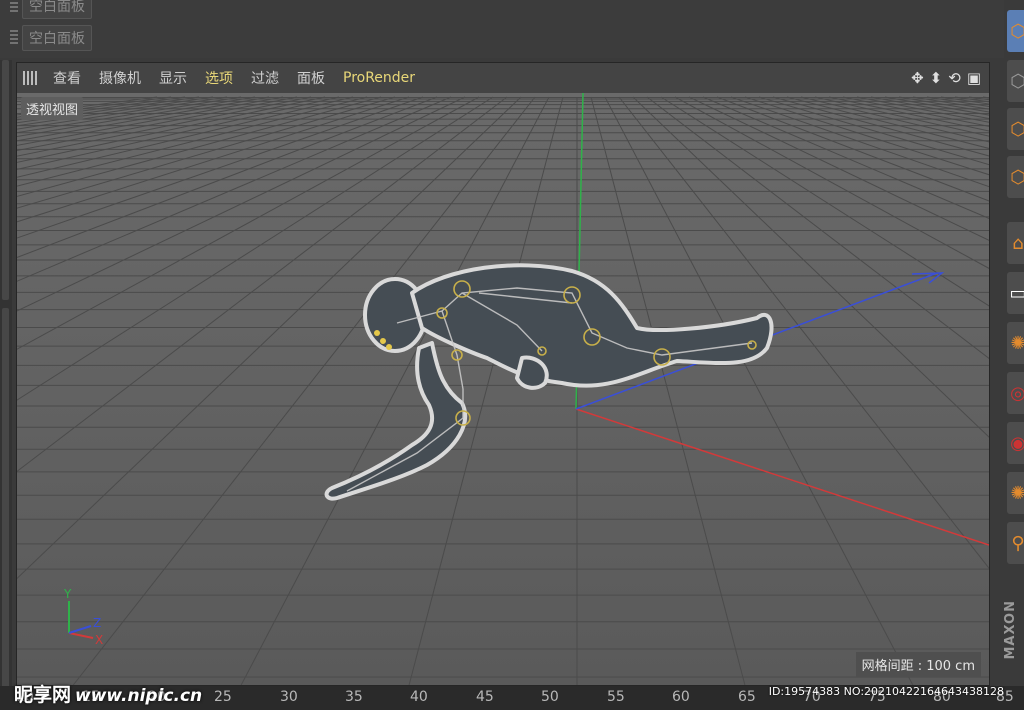 The image size is (1024, 710). I want to click on watermark-logo: 昵享网 www.nipic.cn, so click(108, 693).